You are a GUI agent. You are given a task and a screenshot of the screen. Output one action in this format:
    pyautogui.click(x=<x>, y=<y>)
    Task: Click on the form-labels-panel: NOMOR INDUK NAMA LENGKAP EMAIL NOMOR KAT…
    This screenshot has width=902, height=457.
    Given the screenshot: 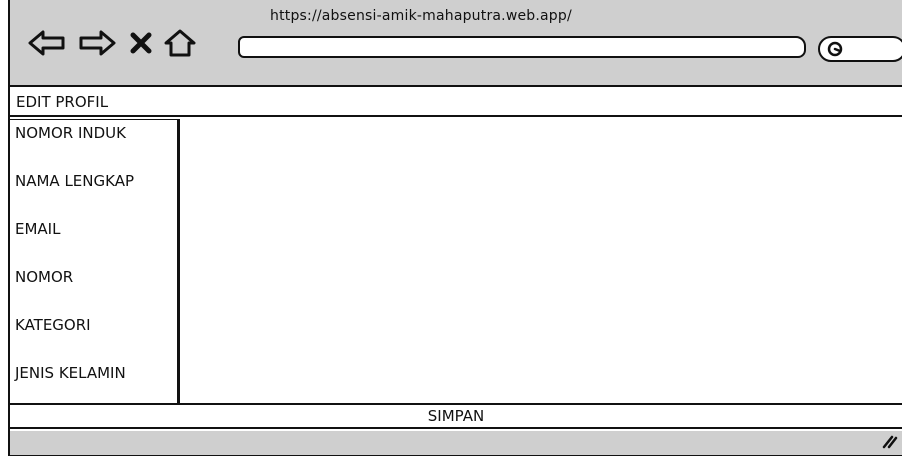 What is the action you would take?
    pyautogui.click(x=95, y=261)
    